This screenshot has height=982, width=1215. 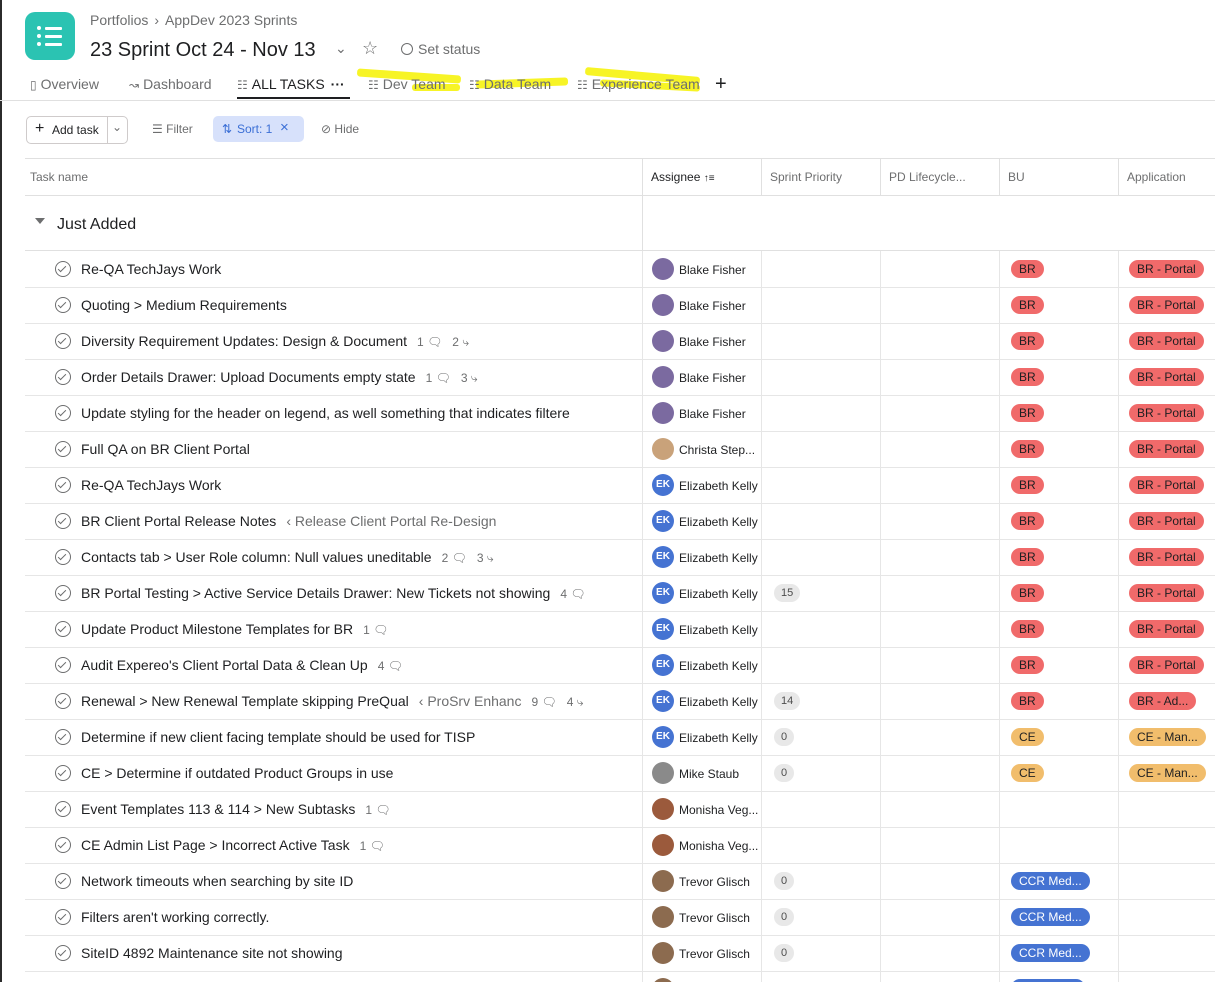 What do you see at coordinates (291, 84) in the screenshot?
I see `tab-all-tasks: ☷ ALL TASKS ···` at bounding box center [291, 84].